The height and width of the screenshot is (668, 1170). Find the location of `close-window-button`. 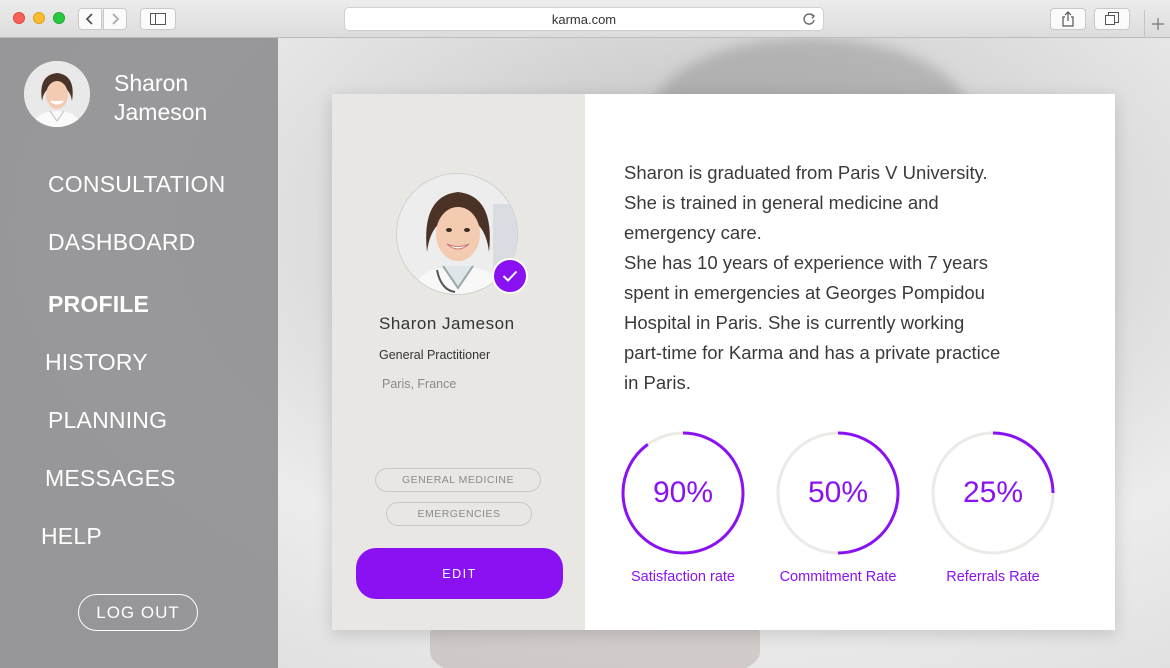

close-window-button is located at coordinates (19, 18).